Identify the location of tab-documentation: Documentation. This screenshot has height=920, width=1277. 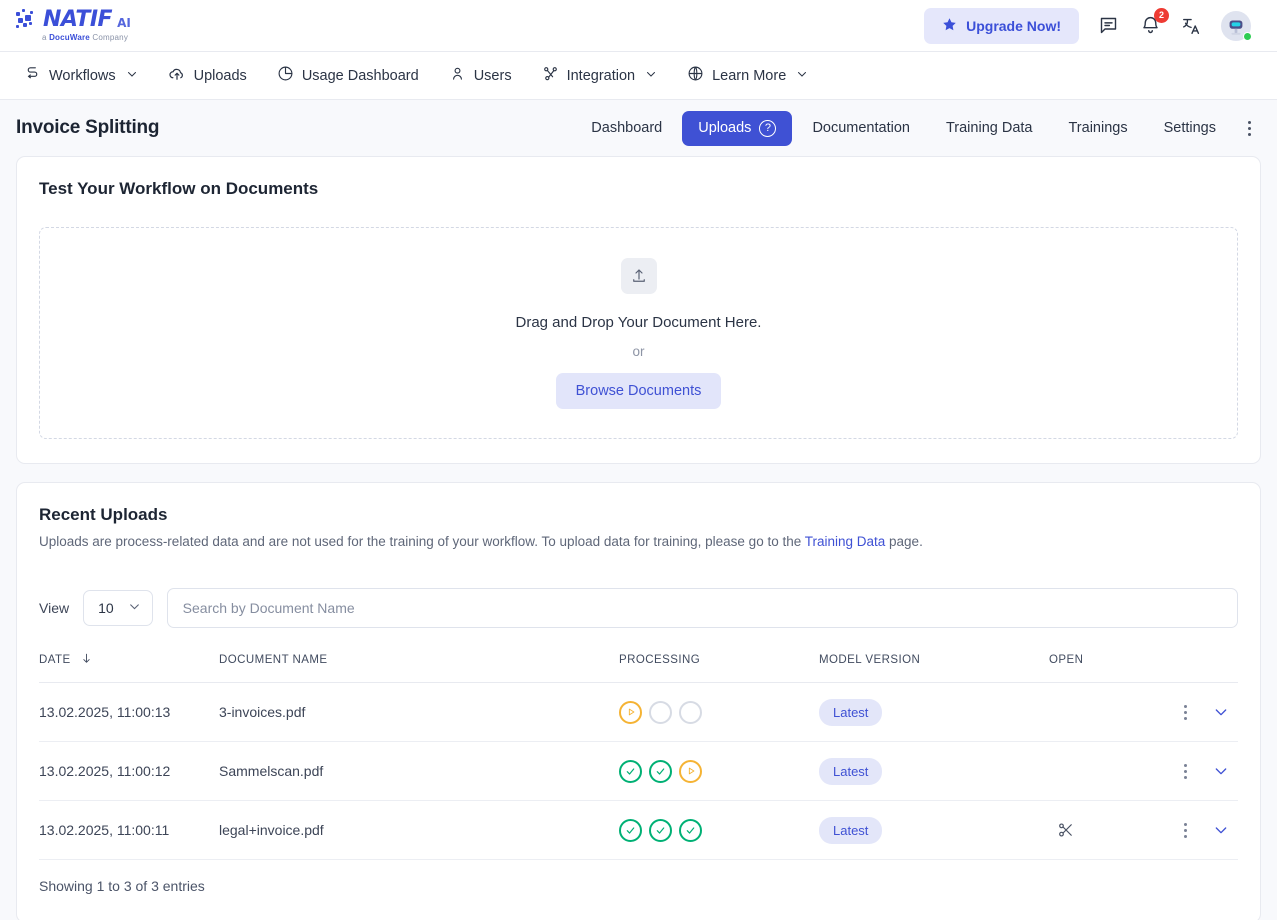
(861, 128).